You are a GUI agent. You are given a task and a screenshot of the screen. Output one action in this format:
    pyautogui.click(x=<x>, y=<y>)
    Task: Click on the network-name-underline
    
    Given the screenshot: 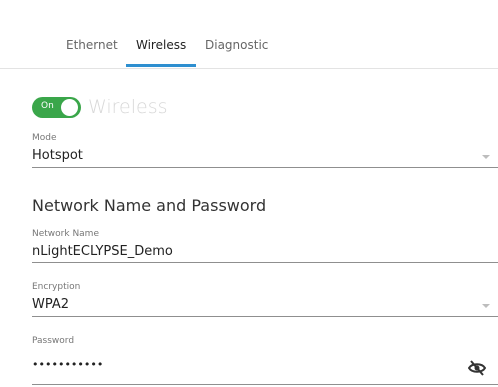 What is the action you would take?
    pyautogui.click(x=265, y=262)
    